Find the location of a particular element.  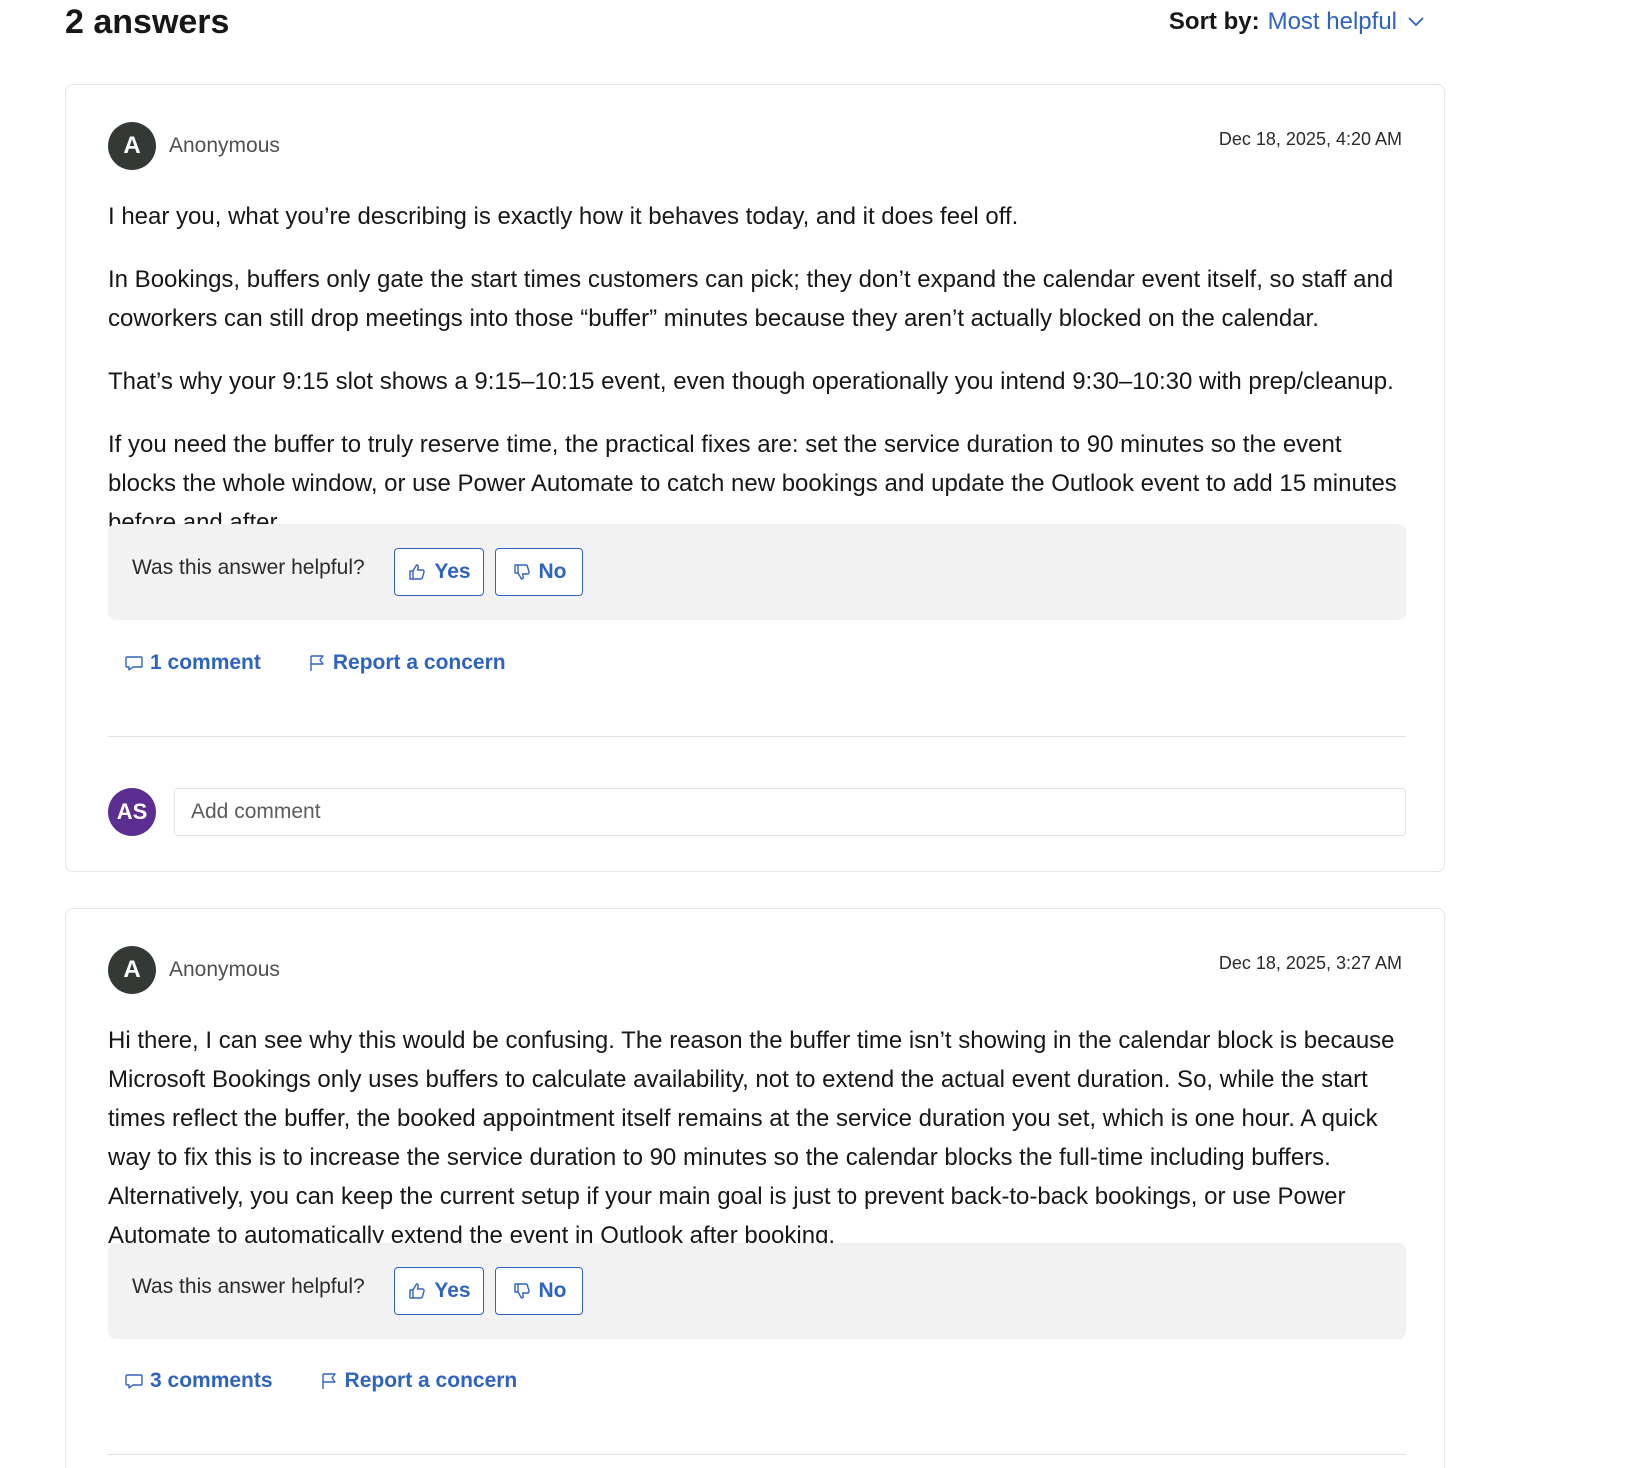

answer-actions: 3 comments Report a concern is located at coordinates (320, 1381).